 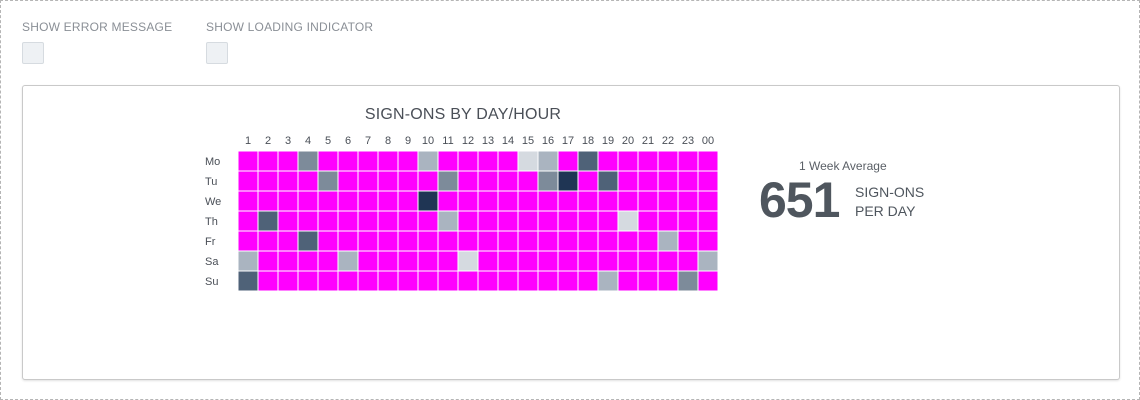 I want to click on hour-label: 3, so click(x=288, y=141).